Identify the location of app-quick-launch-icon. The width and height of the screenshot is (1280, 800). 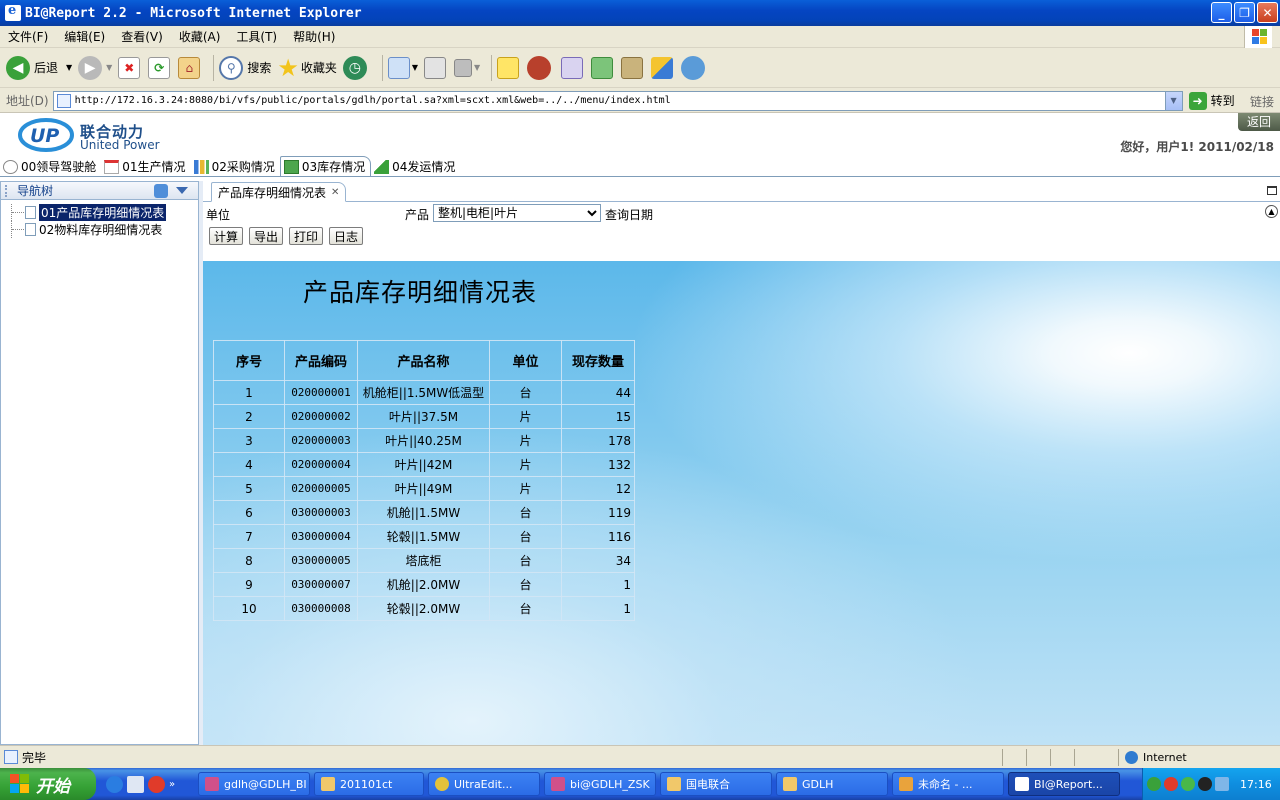
(156, 784).